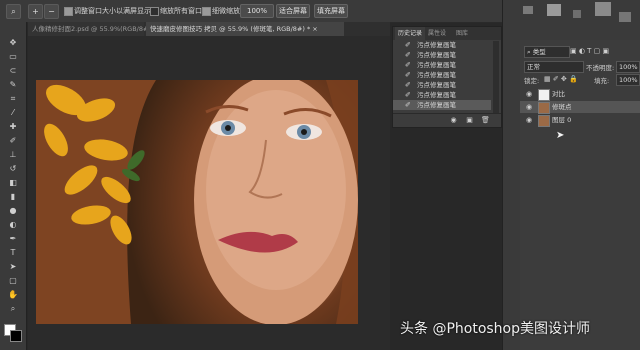 The width and height of the screenshot is (640, 350). What do you see at coordinates (51, 11) in the screenshot?
I see `zoom-out-icon: −` at bounding box center [51, 11].